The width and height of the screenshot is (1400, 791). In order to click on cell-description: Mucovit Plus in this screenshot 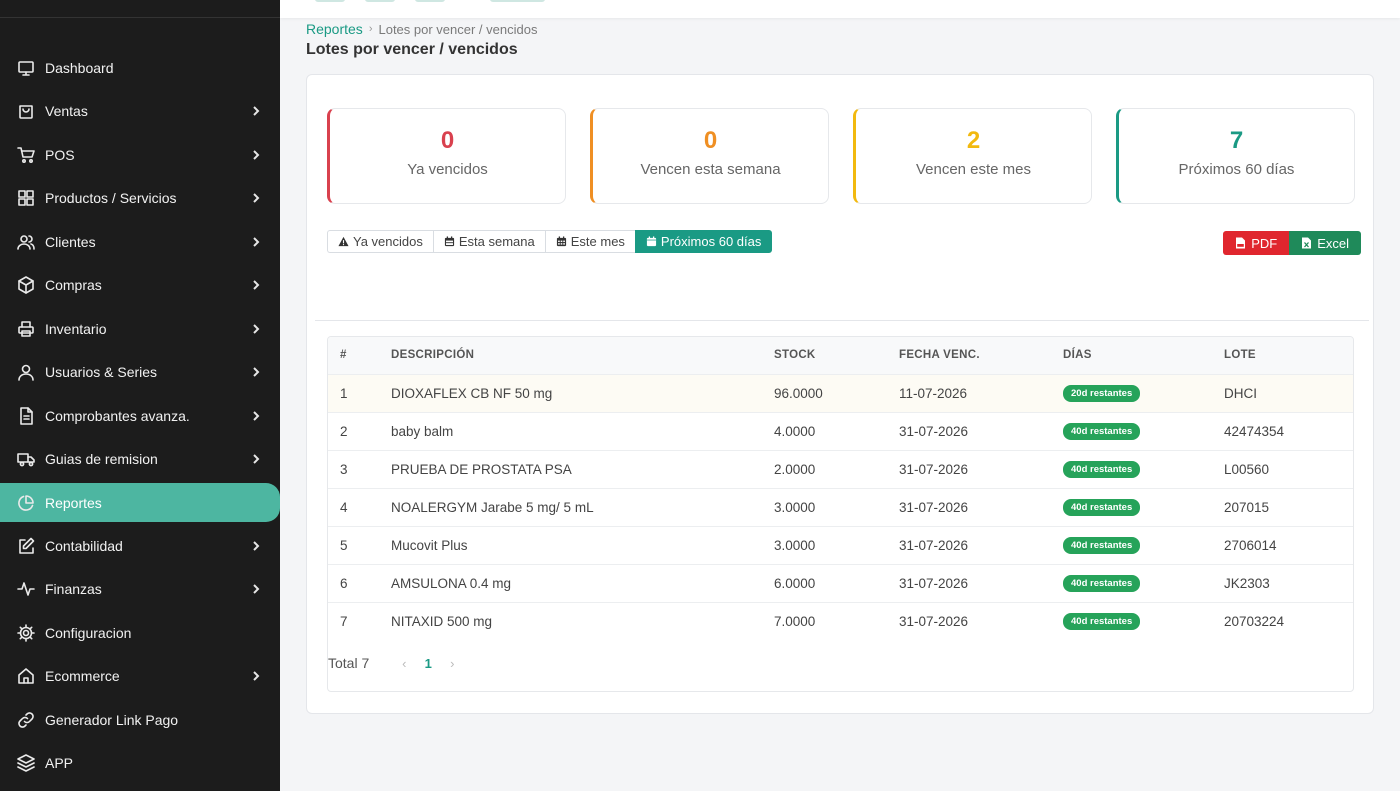, I will do `click(429, 545)`.